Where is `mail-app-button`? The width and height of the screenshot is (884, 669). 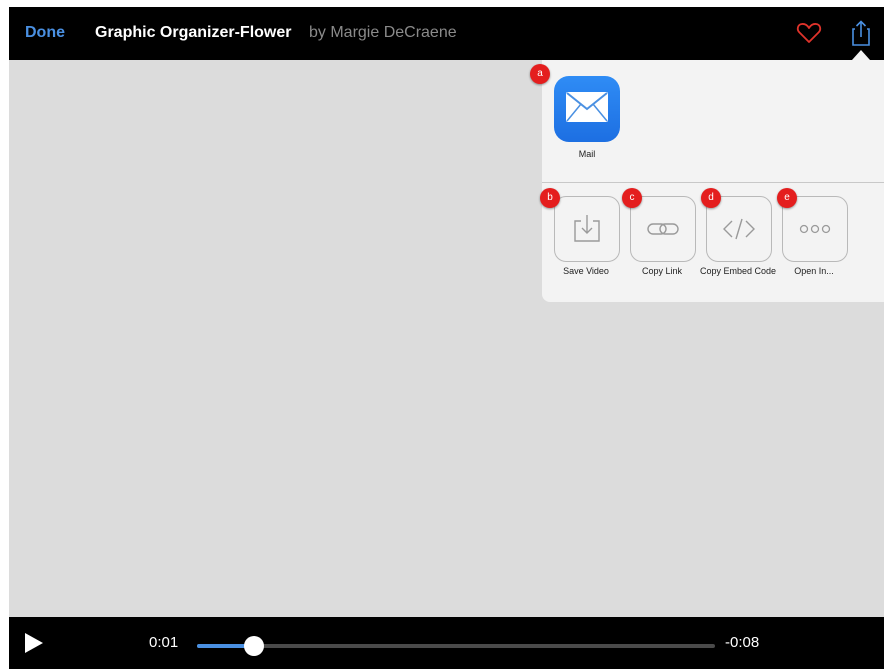 mail-app-button is located at coordinates (587, 109).